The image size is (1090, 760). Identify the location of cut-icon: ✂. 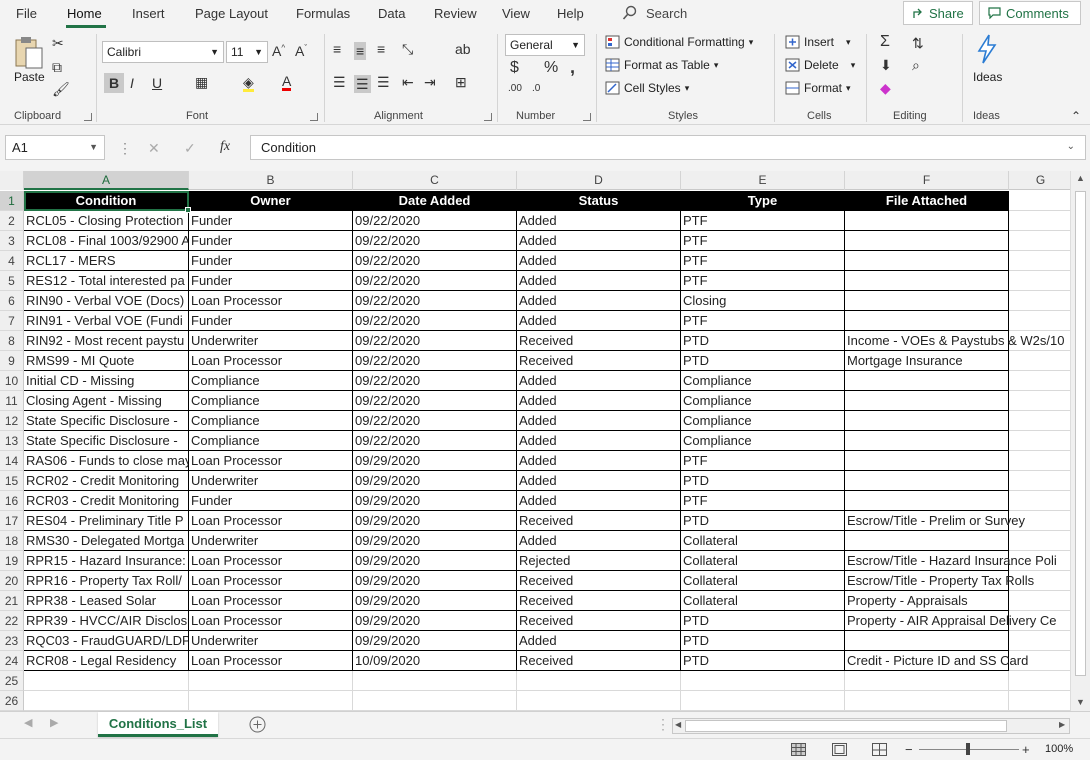
(58, 43).